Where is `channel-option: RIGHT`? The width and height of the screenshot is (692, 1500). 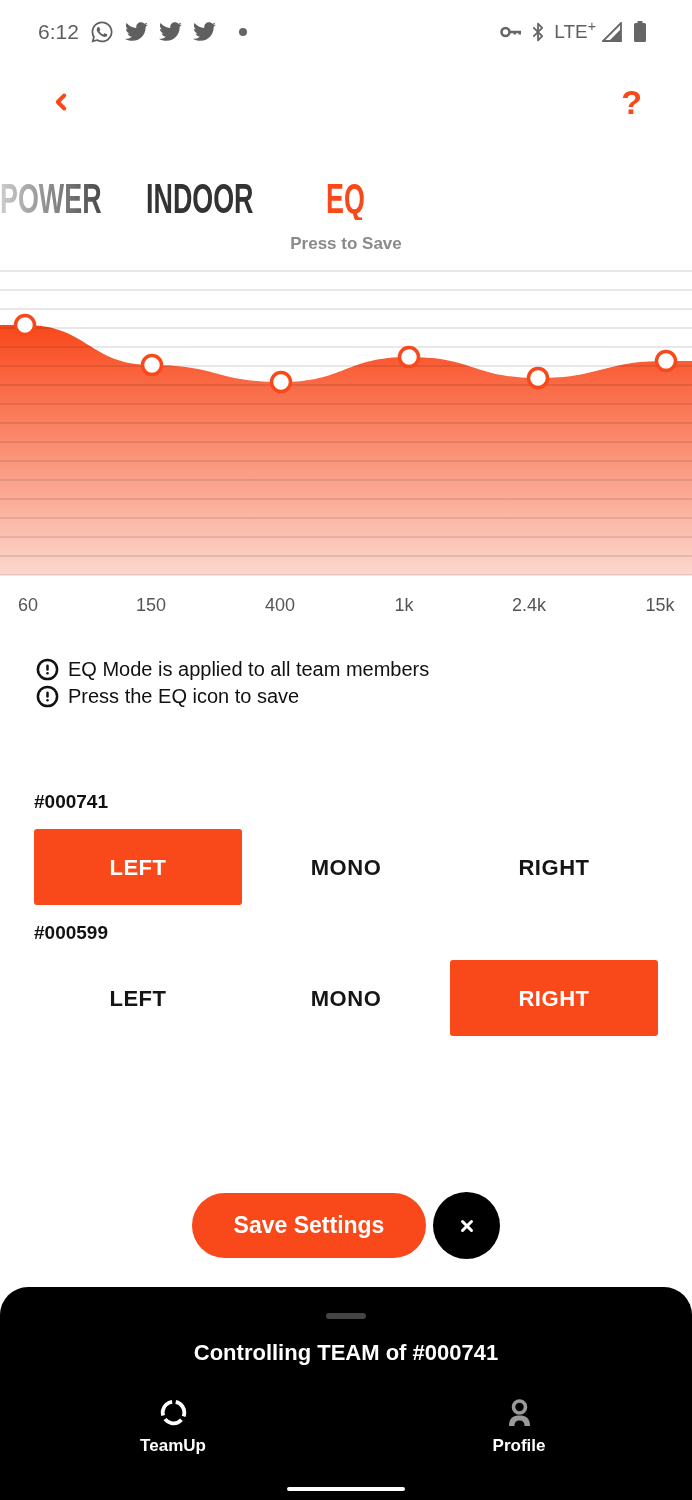 channel-option: RIGHT is located at coordinates (554, 998).